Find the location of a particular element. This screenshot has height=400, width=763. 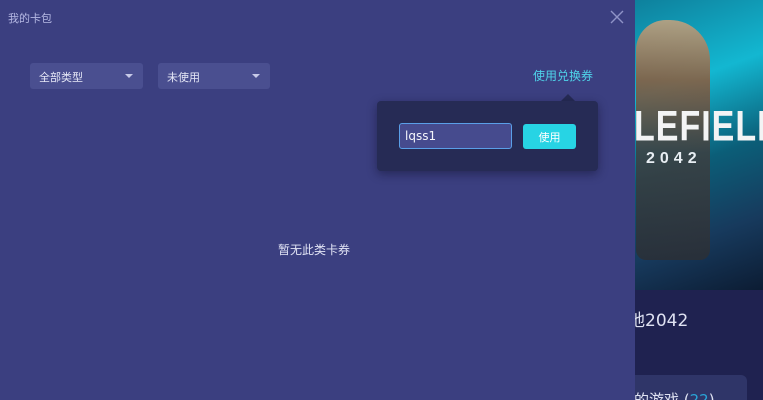

close-button is located at coordinates (617, 17).